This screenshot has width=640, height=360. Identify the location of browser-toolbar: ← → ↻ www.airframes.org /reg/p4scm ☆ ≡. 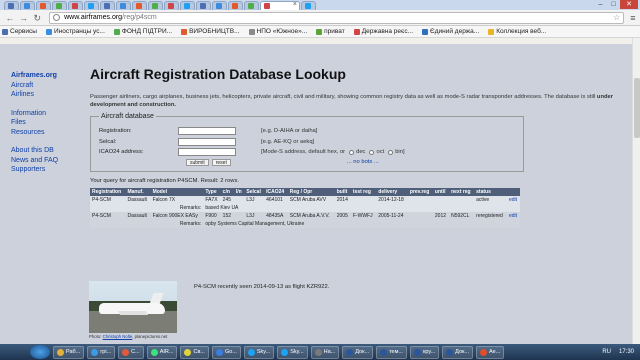
(320, 18).